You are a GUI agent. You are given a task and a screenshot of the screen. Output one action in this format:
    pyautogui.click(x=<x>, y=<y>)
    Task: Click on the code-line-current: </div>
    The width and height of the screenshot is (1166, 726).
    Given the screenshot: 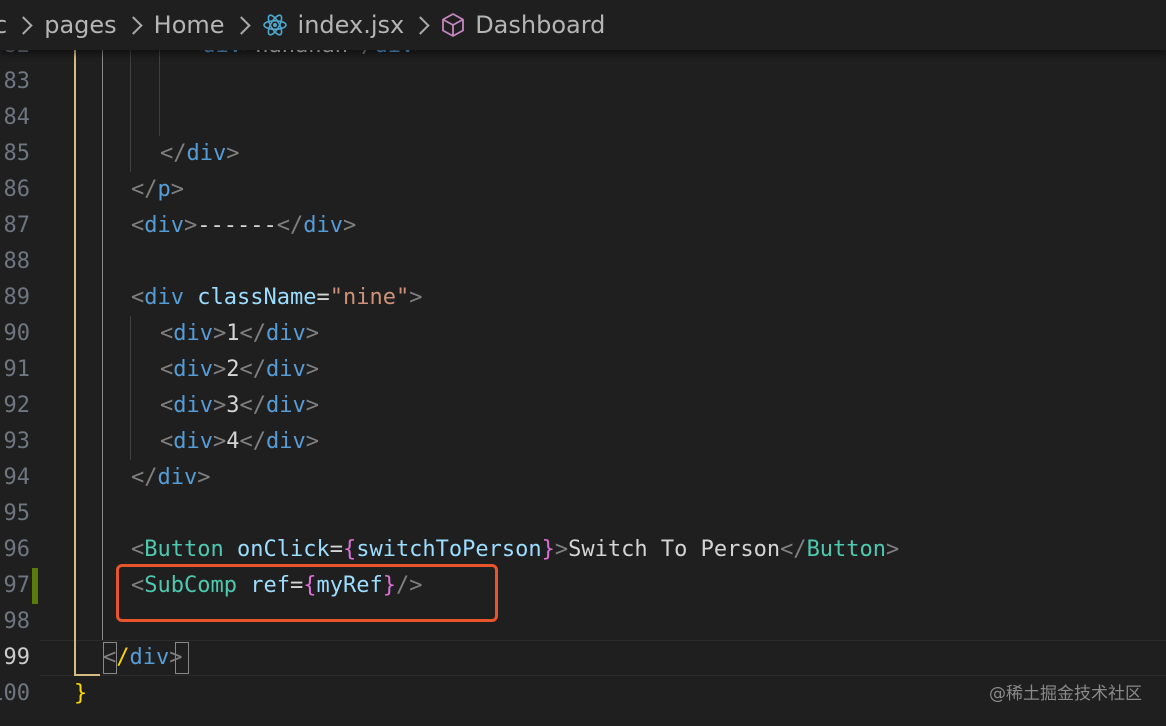 What is the action you would take?
    pyautogui.click(x=143, y=657)
    